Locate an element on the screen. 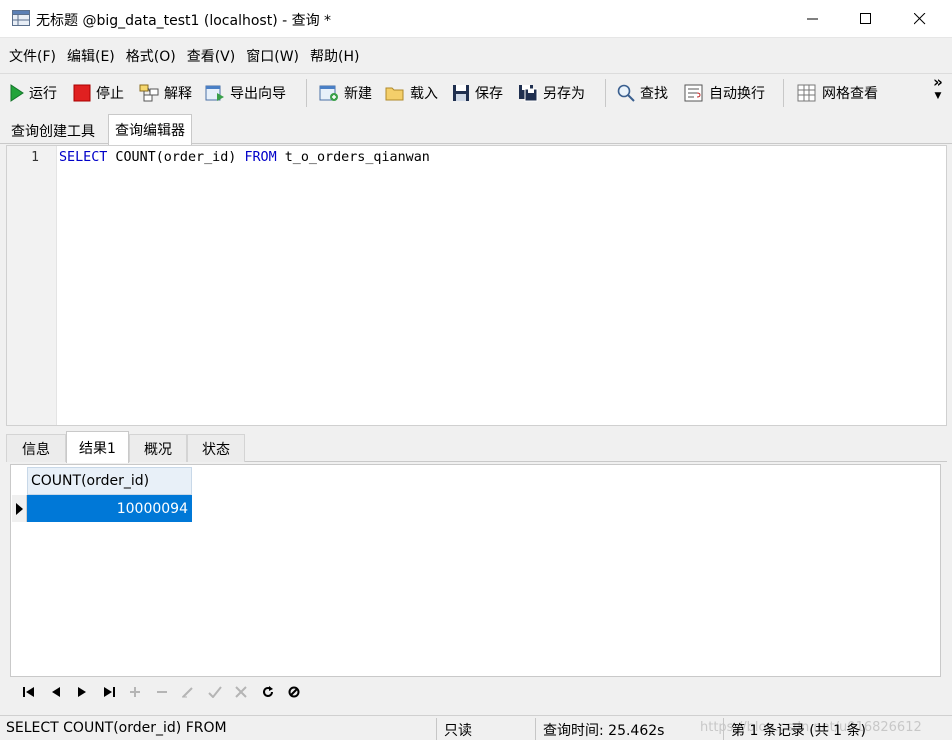  tab-result1: 结果1 is located at coordinates (97, 447).